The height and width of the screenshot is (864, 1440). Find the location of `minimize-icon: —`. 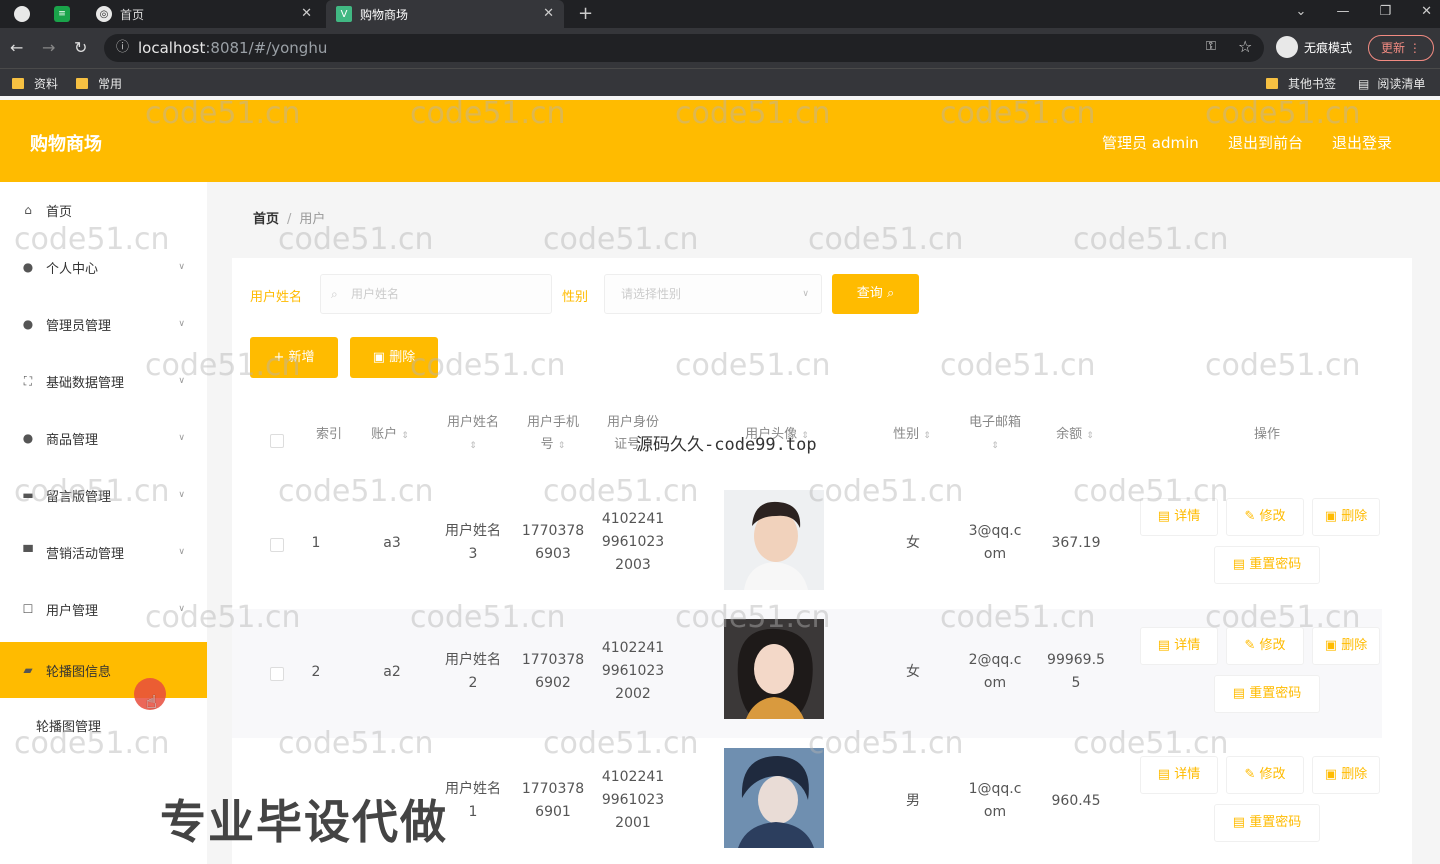

minimize-icon: — is located at coordinates (1342, 11).